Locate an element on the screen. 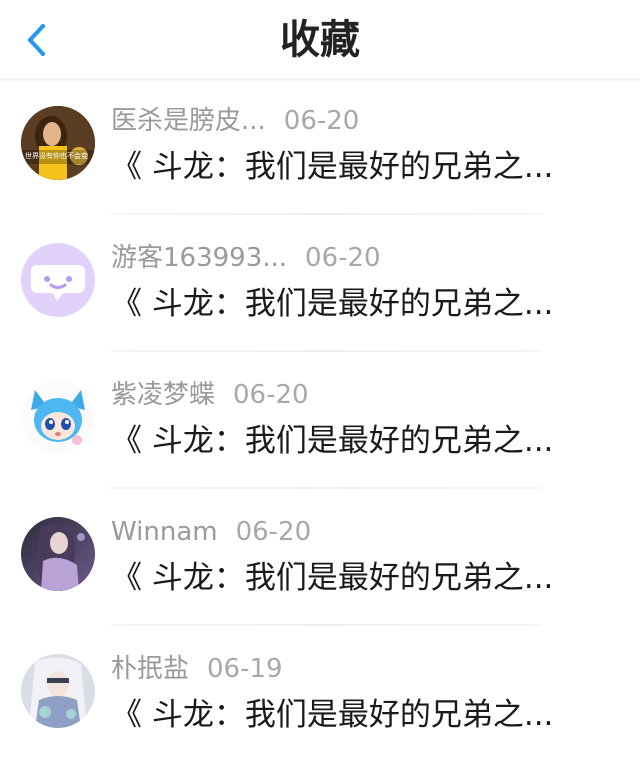 The width and height of the screenshot is (640, 763). page-title: 收藏 is located at coordinates (320, 40).